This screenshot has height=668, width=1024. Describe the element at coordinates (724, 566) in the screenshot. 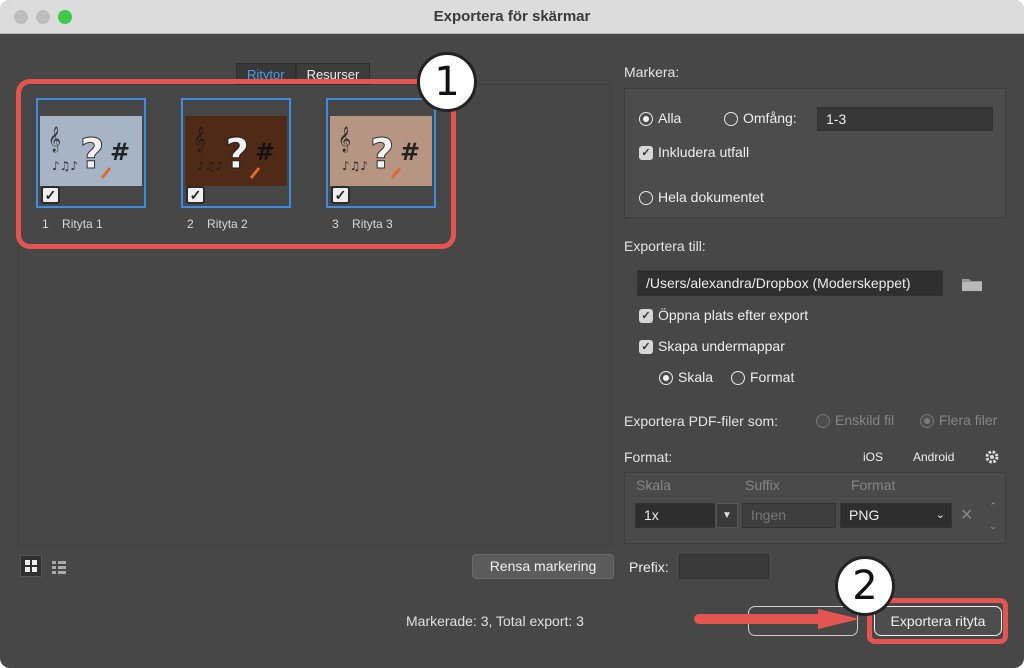

I see `prefix-input` at that location.